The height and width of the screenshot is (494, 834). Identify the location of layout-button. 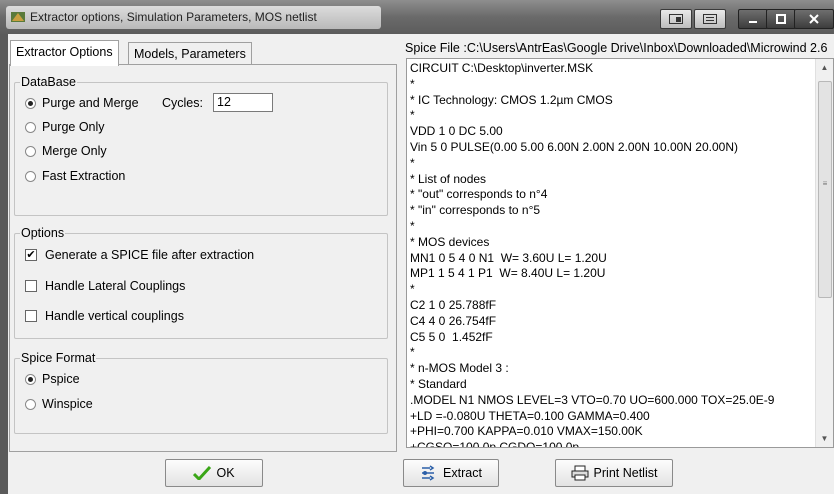
(710, 19).